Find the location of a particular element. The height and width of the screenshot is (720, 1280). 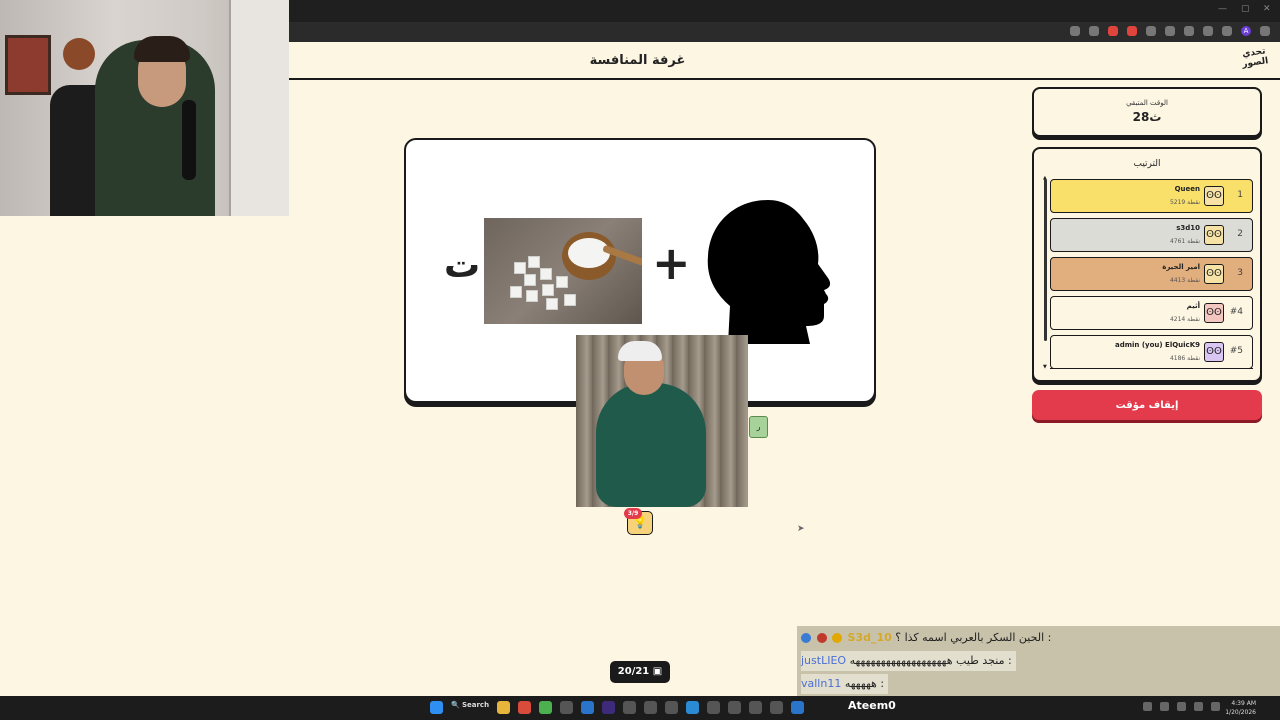

rank-row: 1 ʘʘ Queen 5219 نقطة is located at coordinates (1151, 196).